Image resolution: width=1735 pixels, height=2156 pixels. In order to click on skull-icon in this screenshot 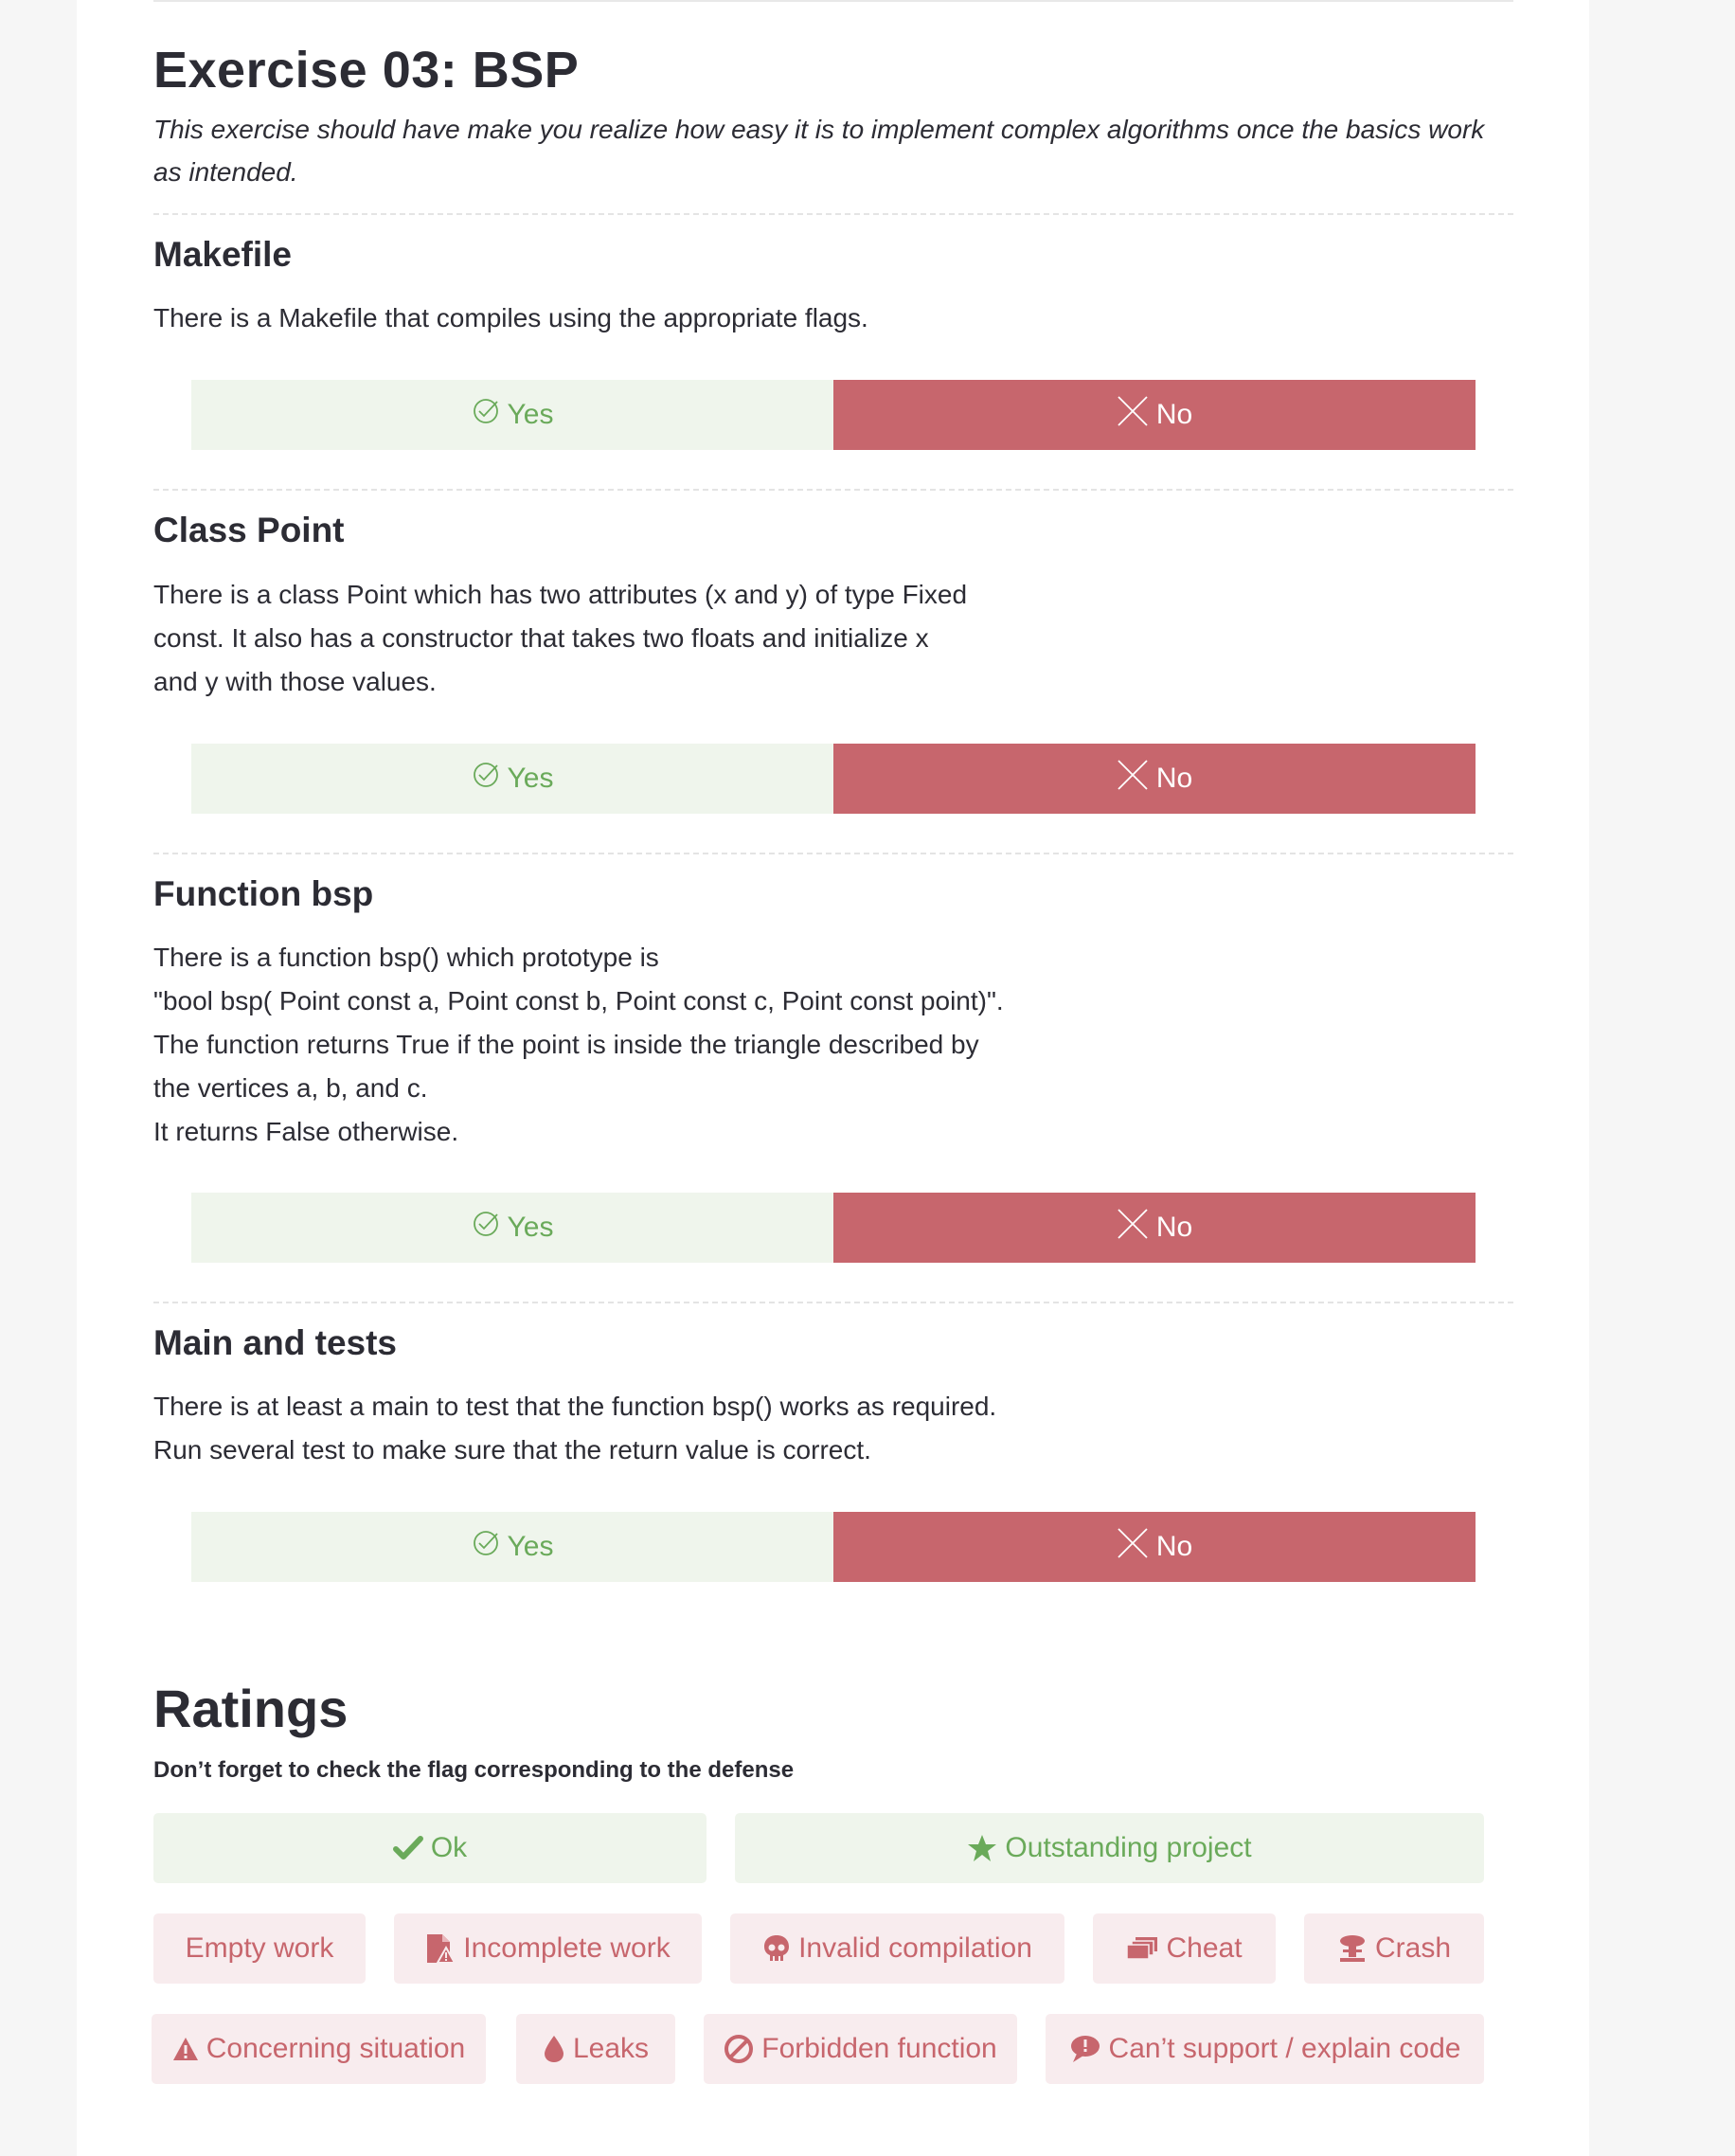, I will do `click(777, 1949)`.